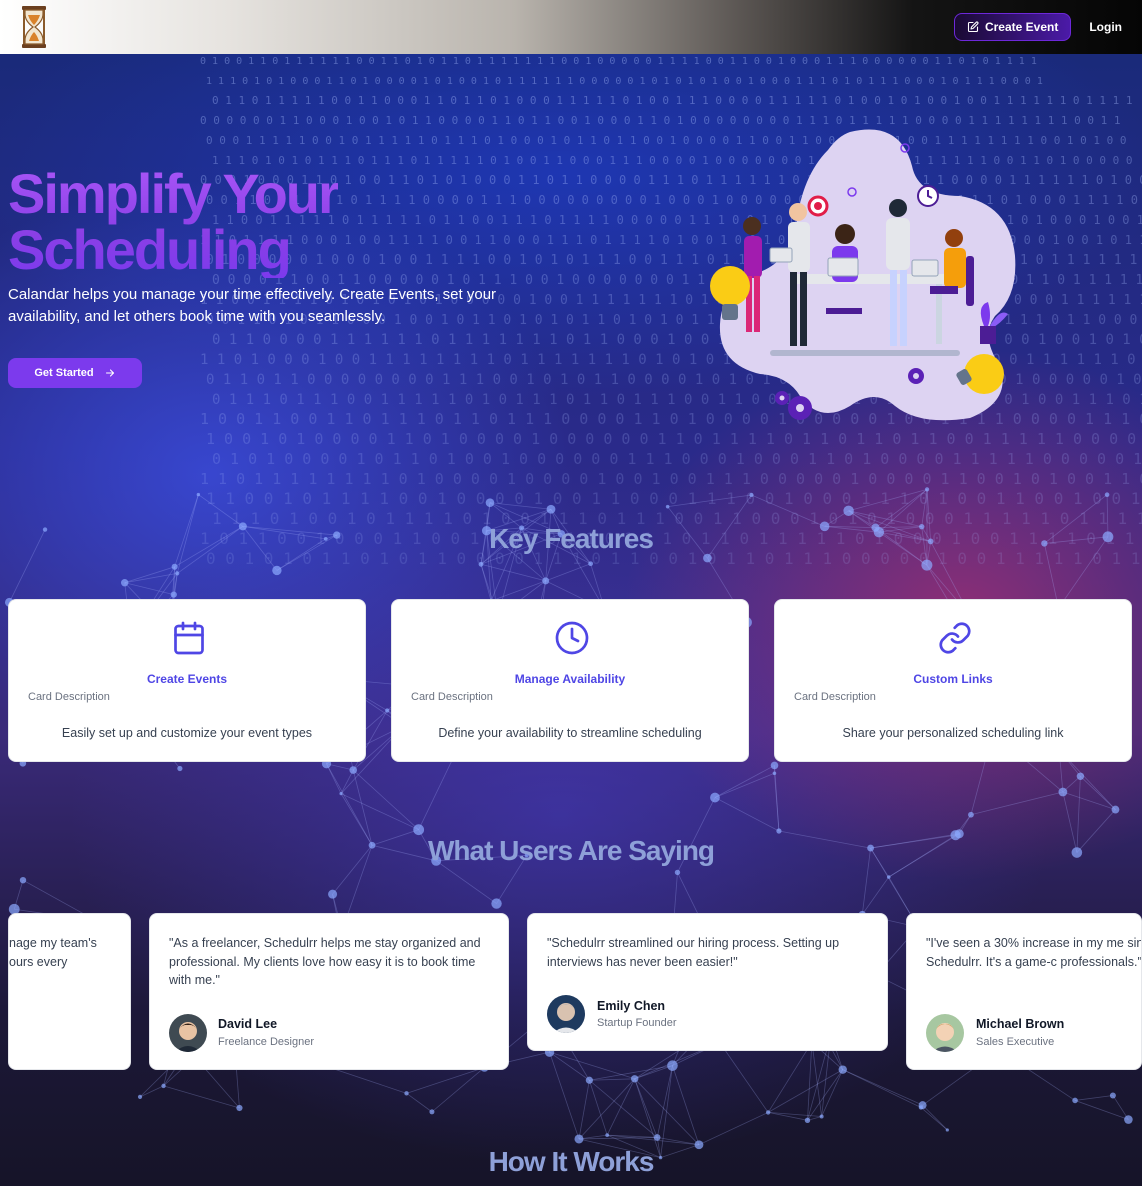 This screenshot has width=1142, height=1186. I want to click on hourglass-logo-icon, so click(34, 27).